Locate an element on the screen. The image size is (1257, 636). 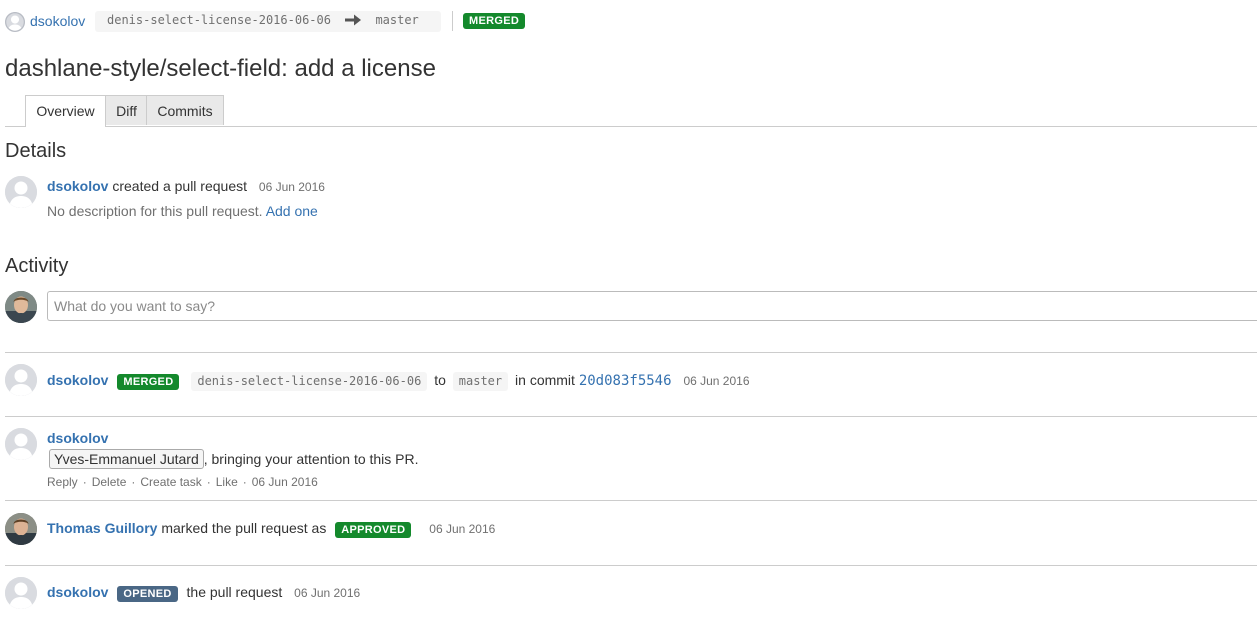
tab-commits: Commits is located at coordinates (185, 110).